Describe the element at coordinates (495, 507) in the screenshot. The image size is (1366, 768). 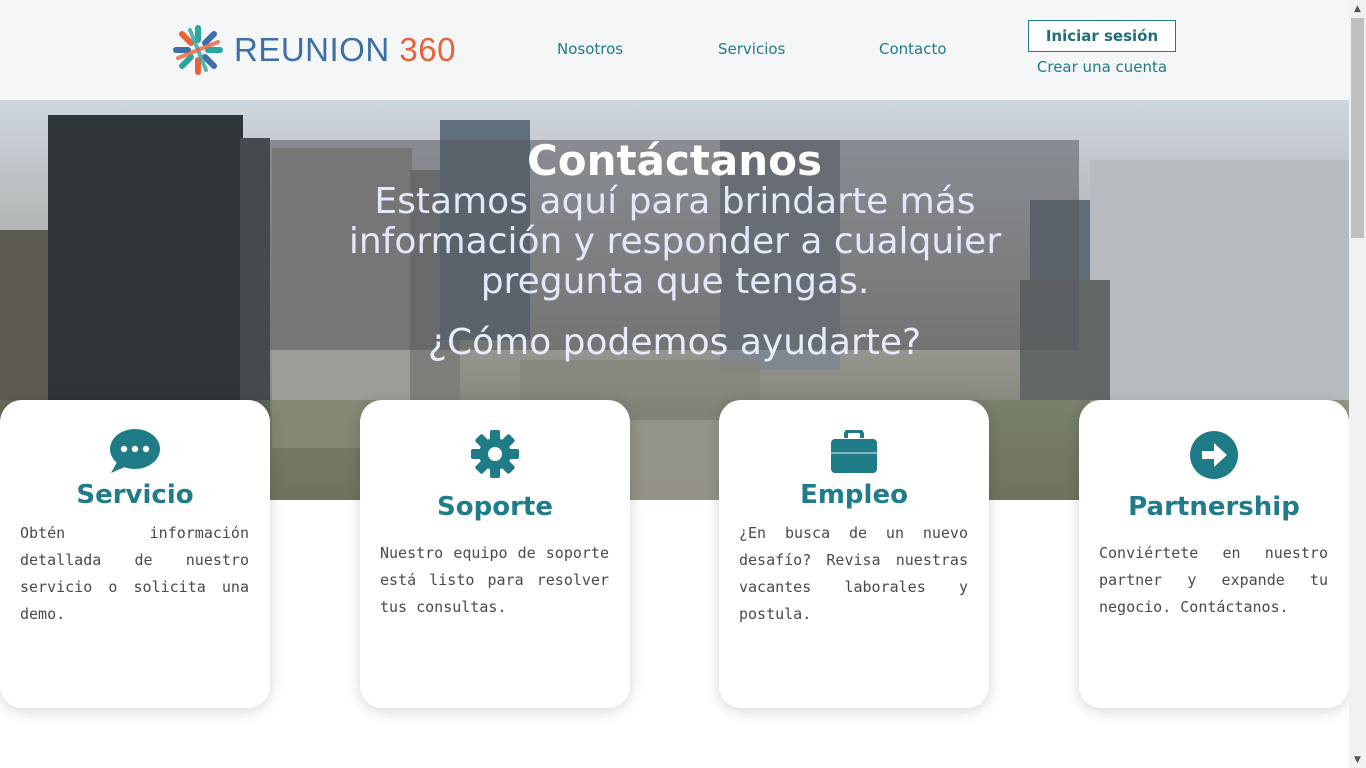
I see `card-title: Soporte` at that location.